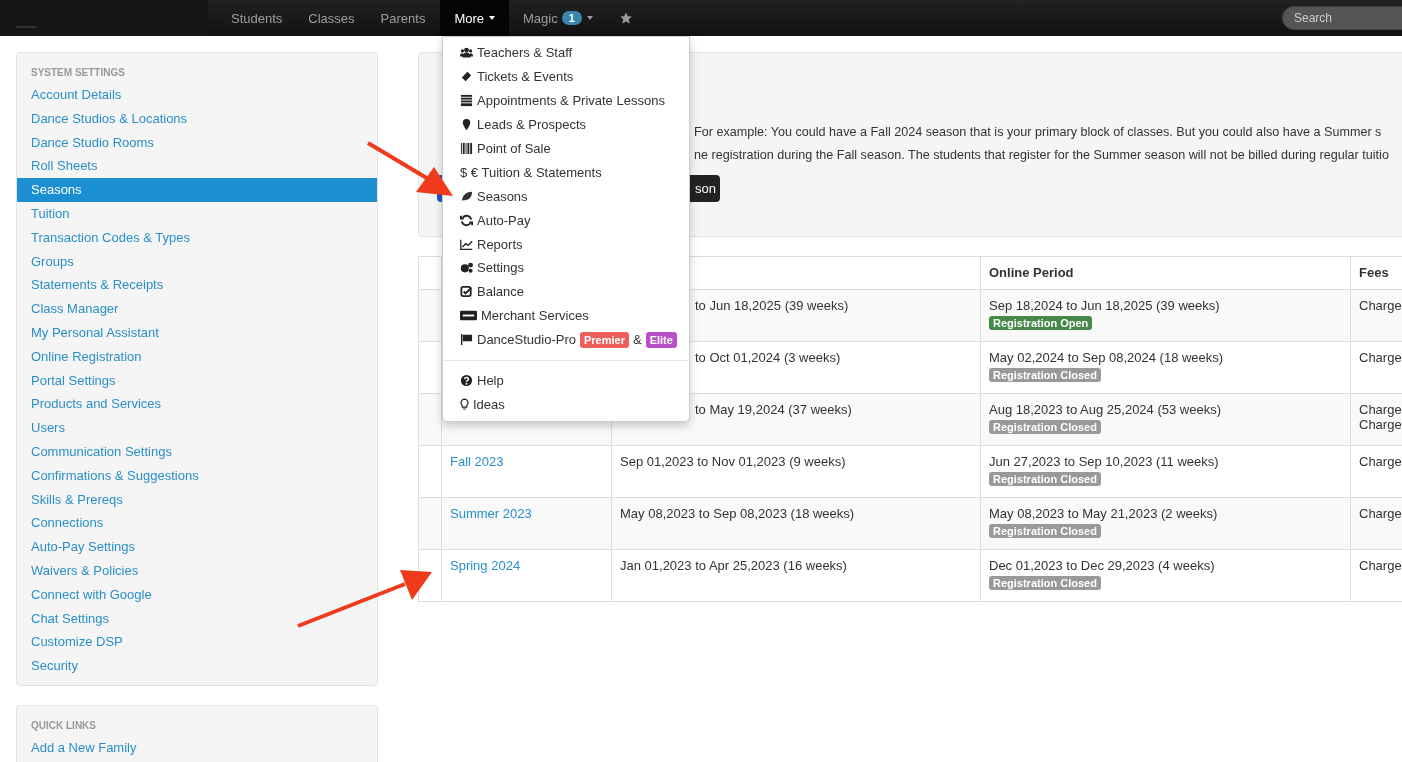  I want to click on menu-item-label: Reports, so click(500, 244).